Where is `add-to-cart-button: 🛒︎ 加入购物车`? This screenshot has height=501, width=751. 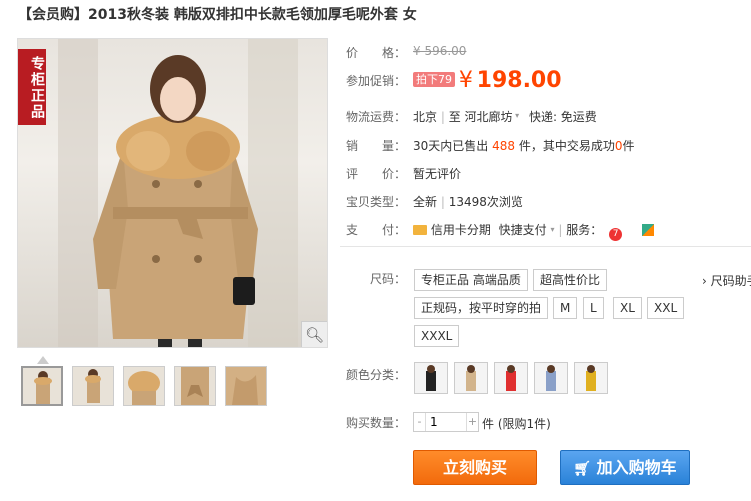
add-to-cart-button: 🛒︎ 加入购物车 is located at coordinates (625, 467).